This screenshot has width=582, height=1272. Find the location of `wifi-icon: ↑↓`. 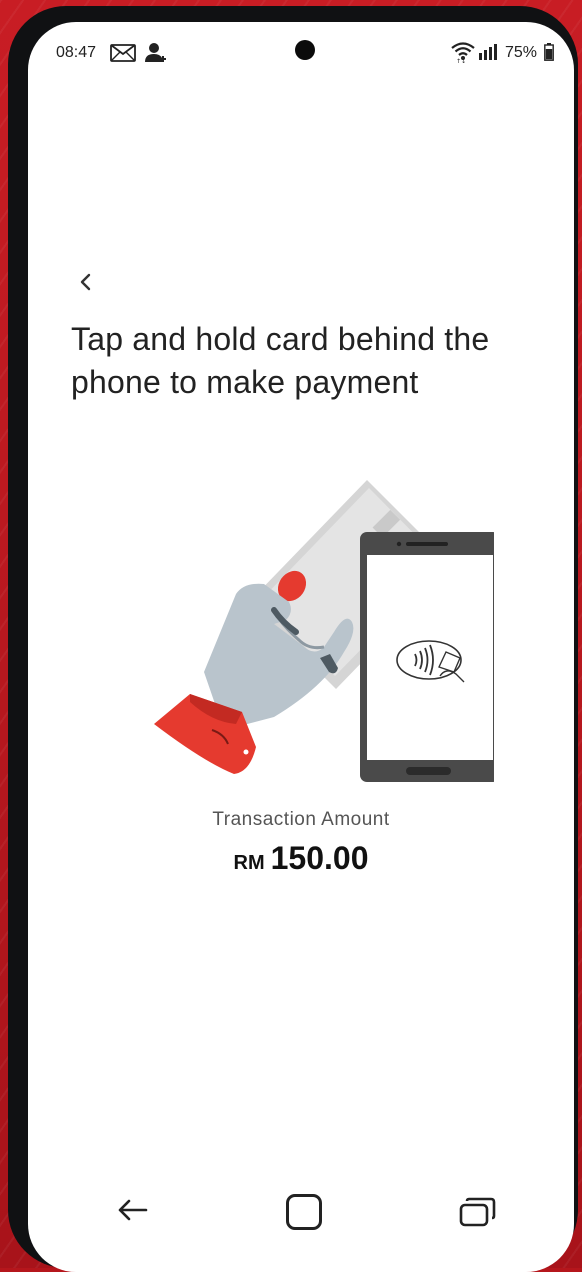

wifi-icon: ↑↓ is located at coordinates (463, 52).